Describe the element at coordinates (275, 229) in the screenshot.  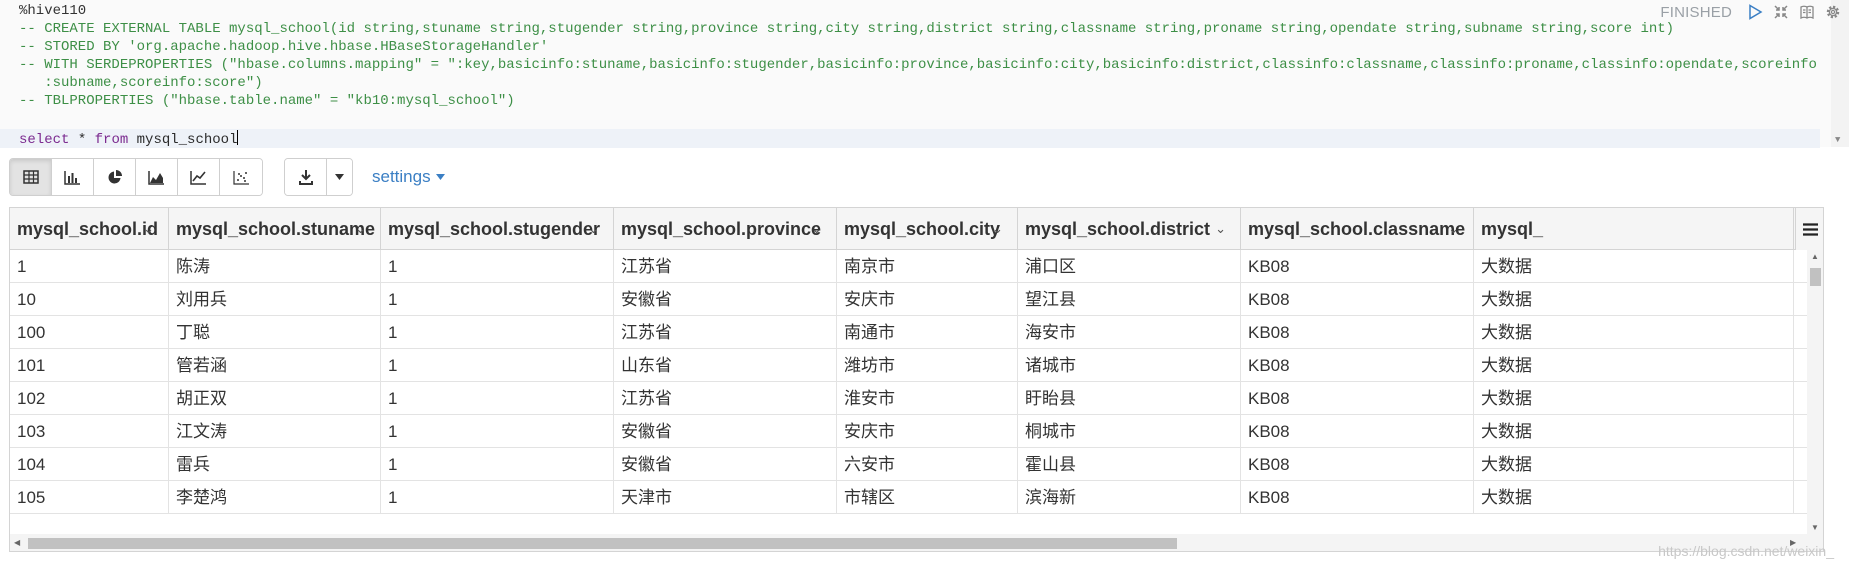
I see `column-header: mysql_school.stuname ⌄` at that location.